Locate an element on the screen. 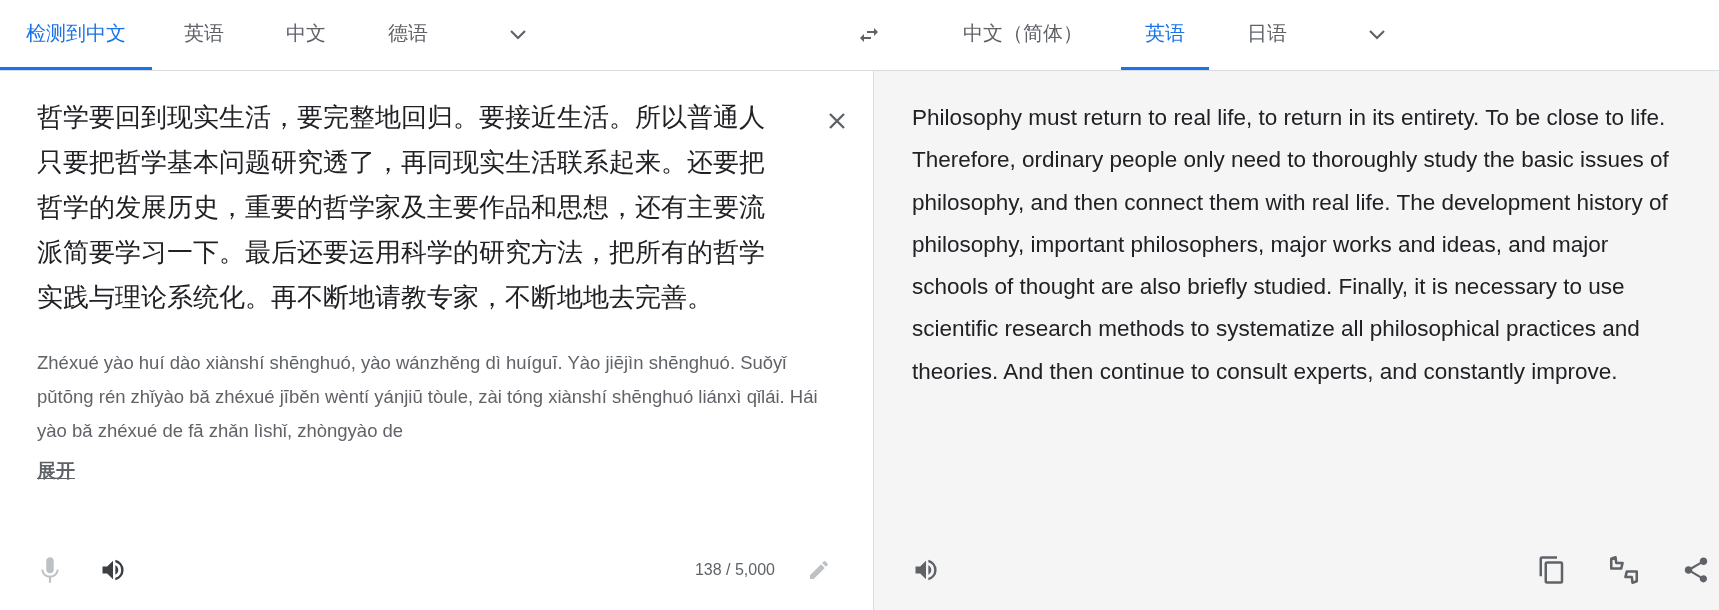 The height and width of the screenshot is (610, 1719). language-tab: 日语 is located at coordinates (1267, 35).